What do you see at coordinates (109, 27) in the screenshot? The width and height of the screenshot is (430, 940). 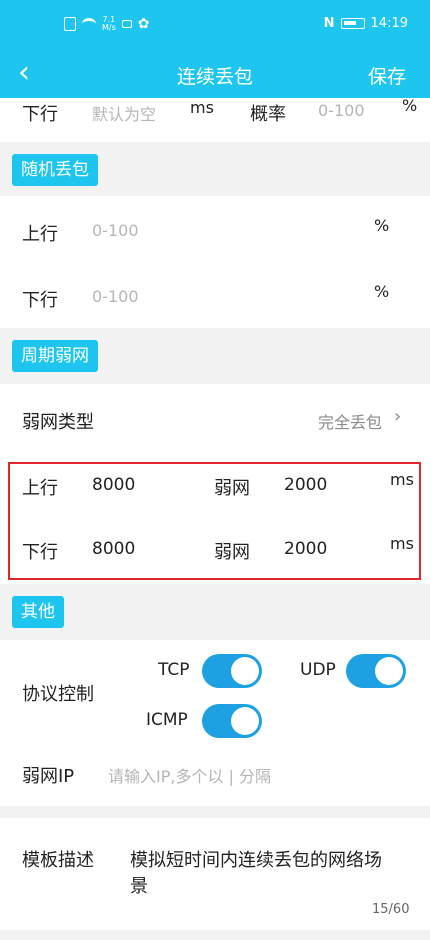 I see `speed-unit: M/s` at bounding box center [109, 27].